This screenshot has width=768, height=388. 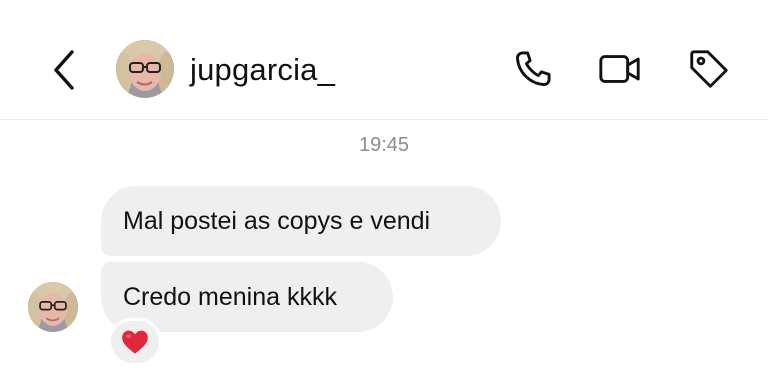 I want to click on video-camera-icon, so click(x=619, y=69).